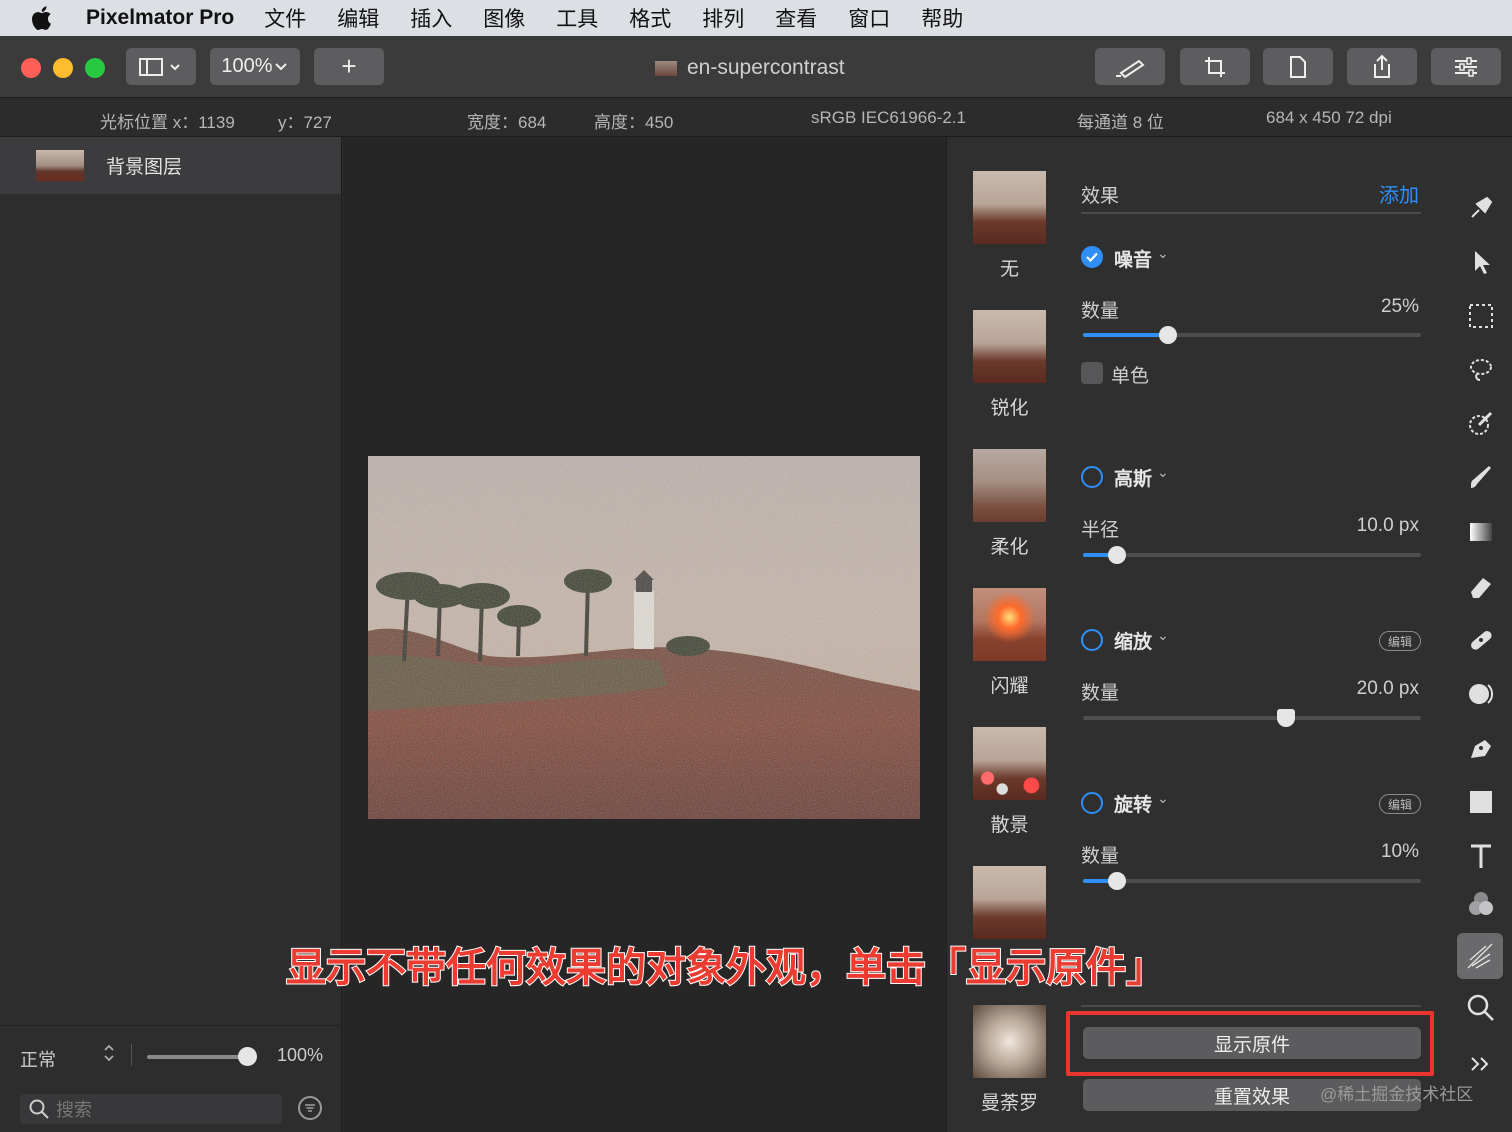 The height and width of the screenshot is (1132, 1512). Describe the element at coordinates (358, 18) in the screenshot. I see `menu-edit: 编辑` at that location.